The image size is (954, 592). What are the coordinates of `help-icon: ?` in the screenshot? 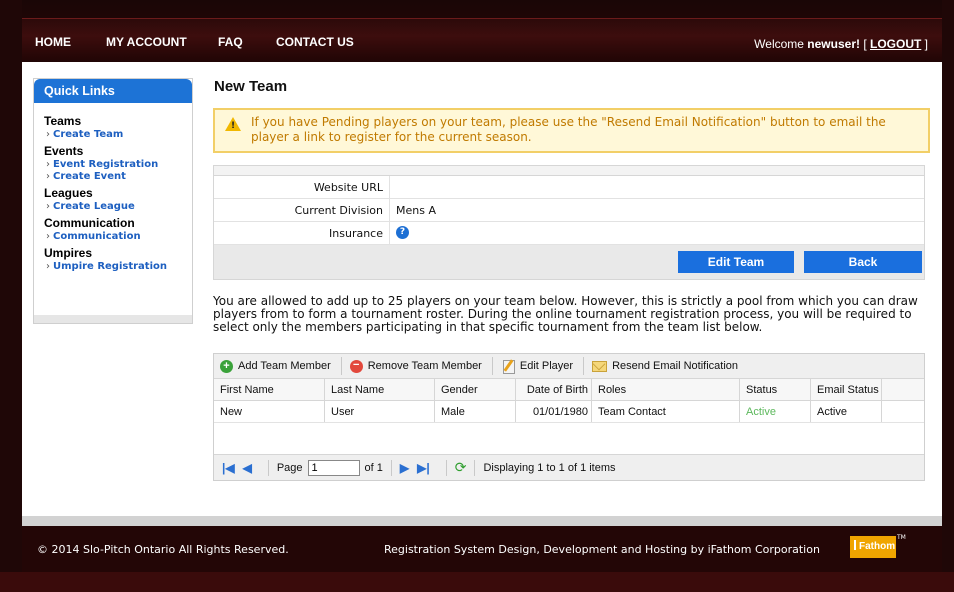 It's located at (402, 232).